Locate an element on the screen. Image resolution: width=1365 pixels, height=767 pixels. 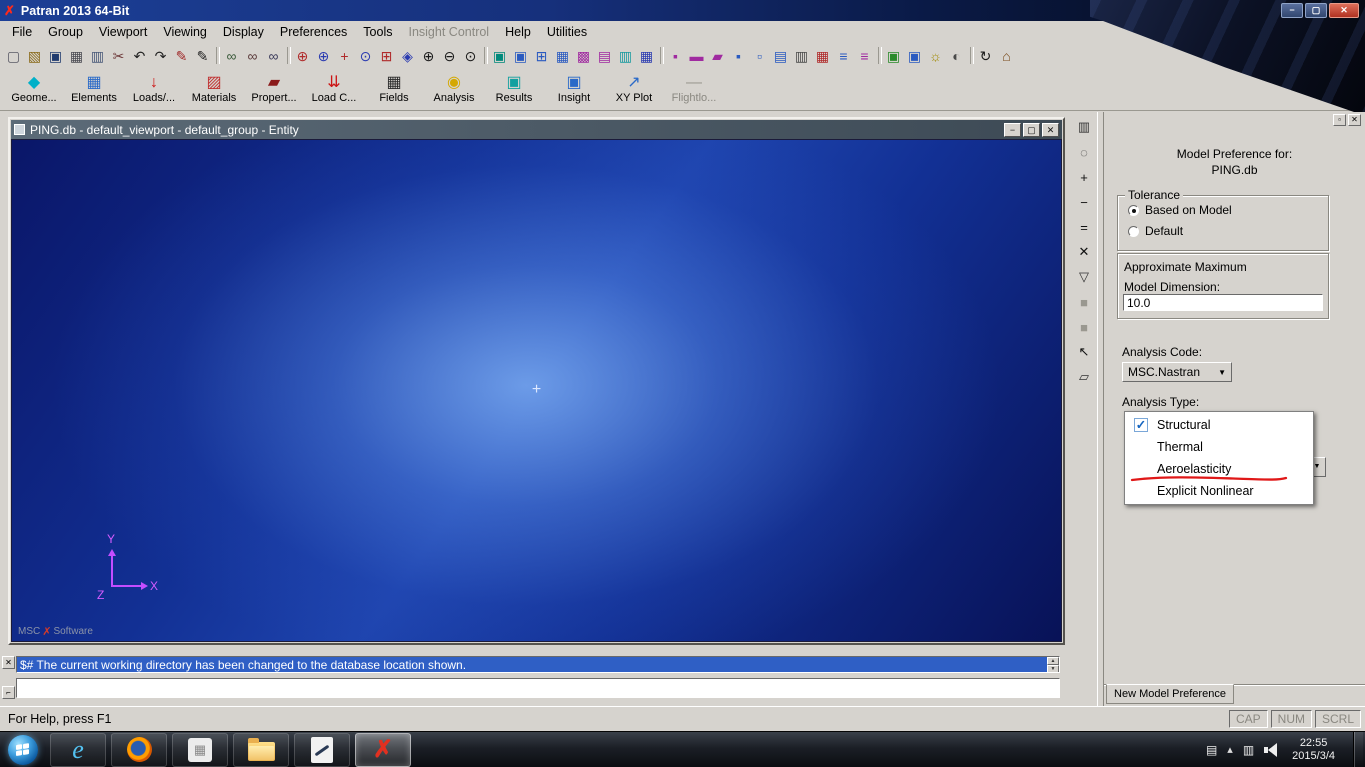
option-explicit-nonlinear: ✓ Explicit Nonlinear is located at coordinates (1219, 491).